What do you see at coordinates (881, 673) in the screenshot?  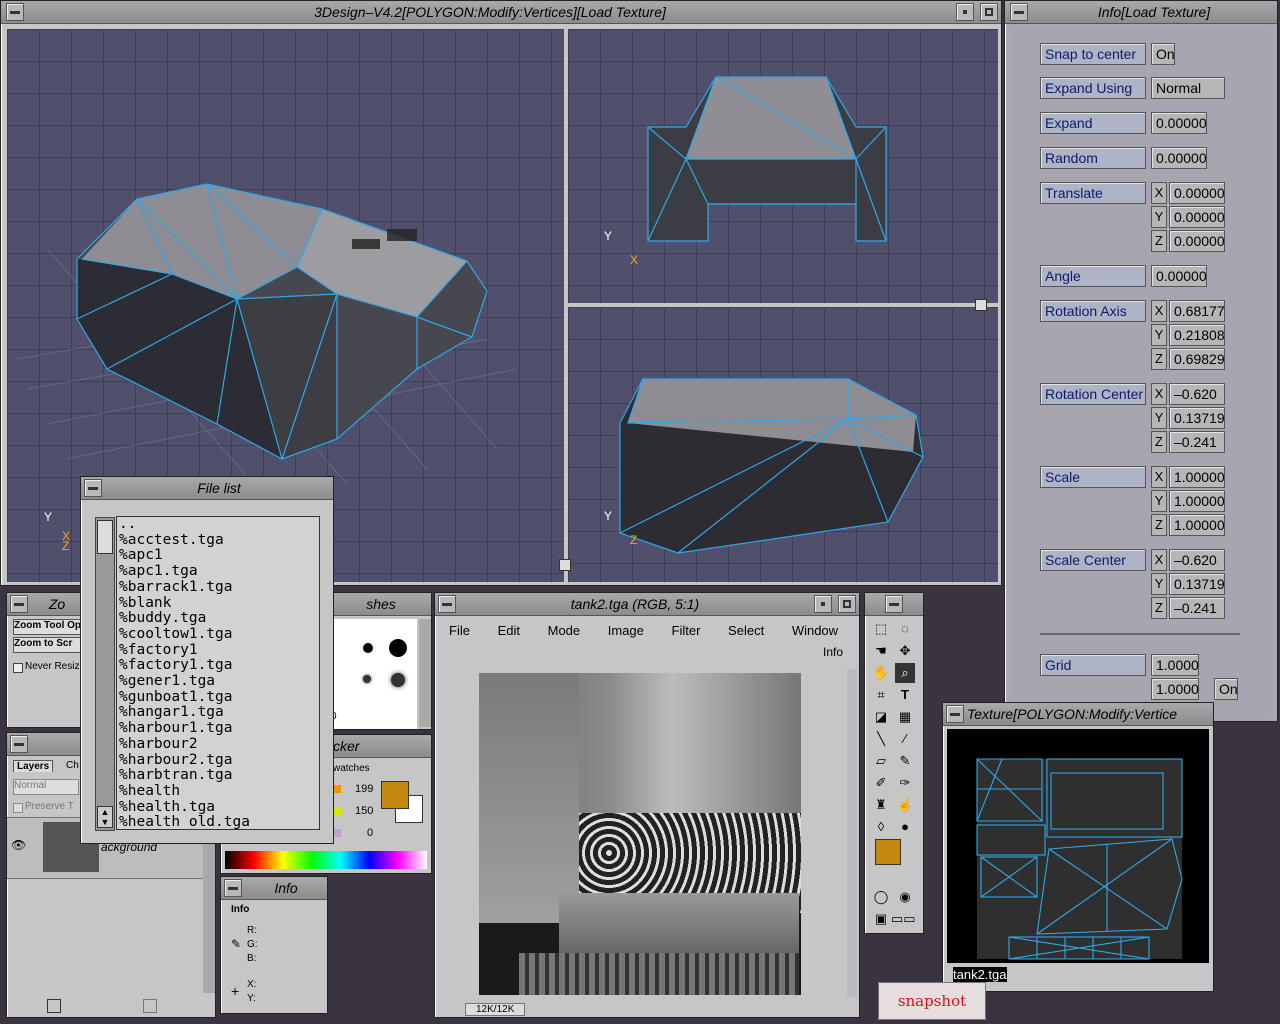 I see `hand-tool-icon: ✋` at bounding box center [881, 673].